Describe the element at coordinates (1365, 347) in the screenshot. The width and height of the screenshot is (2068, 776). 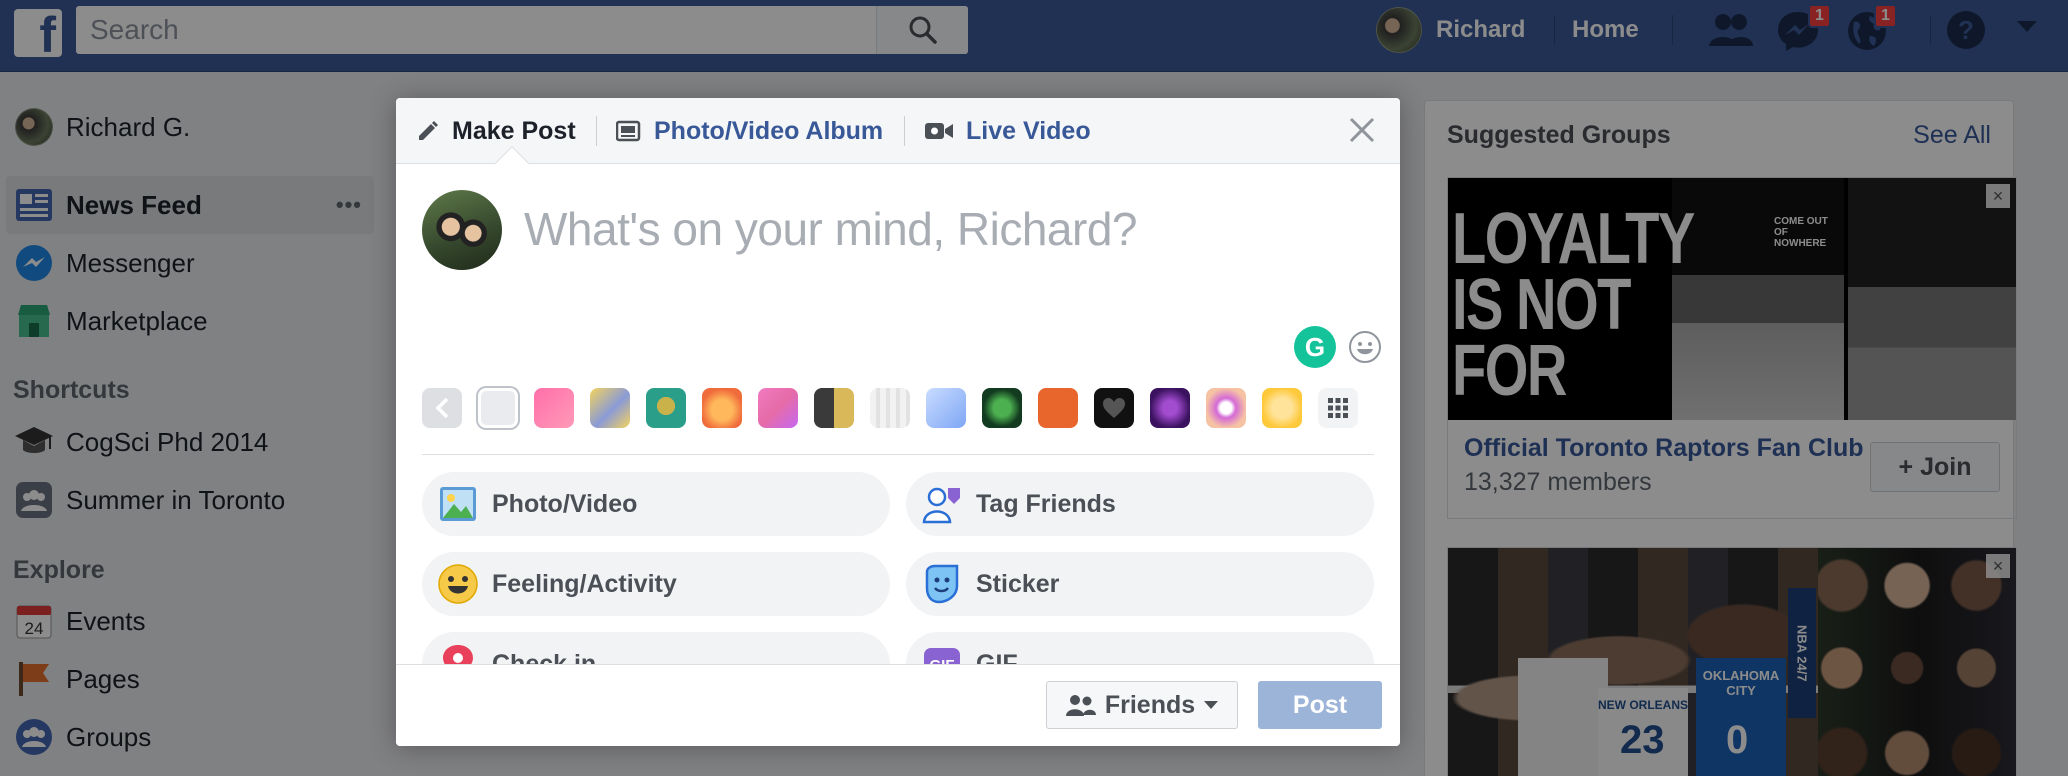
I see `smiley-icon` at that location.